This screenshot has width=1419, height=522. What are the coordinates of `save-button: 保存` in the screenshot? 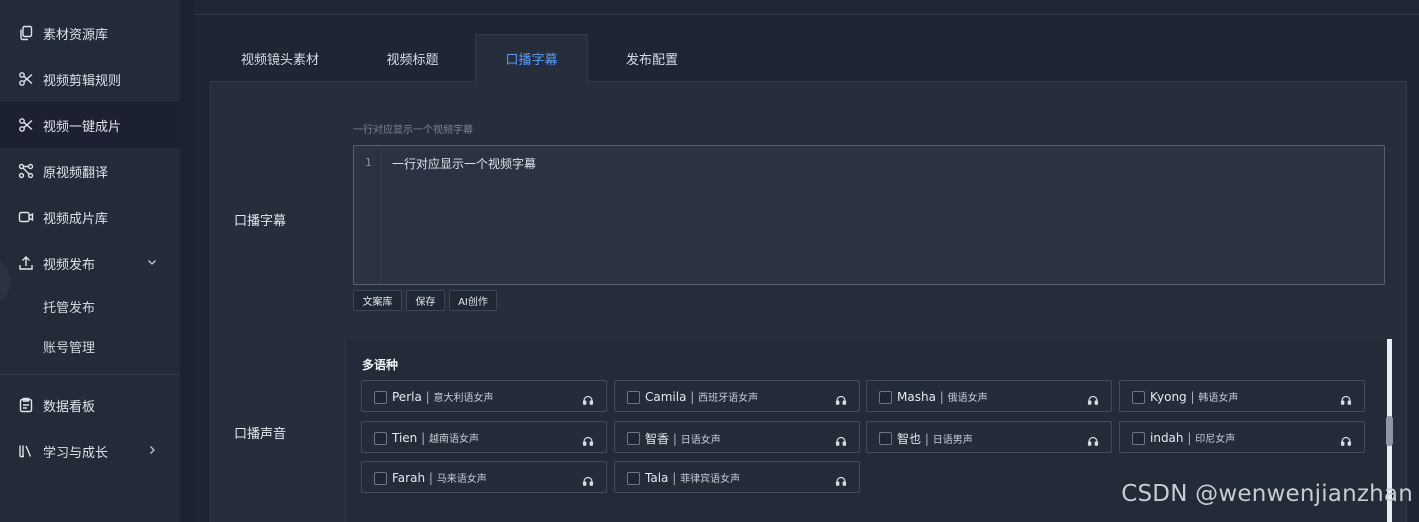 It's located at (425, 300).